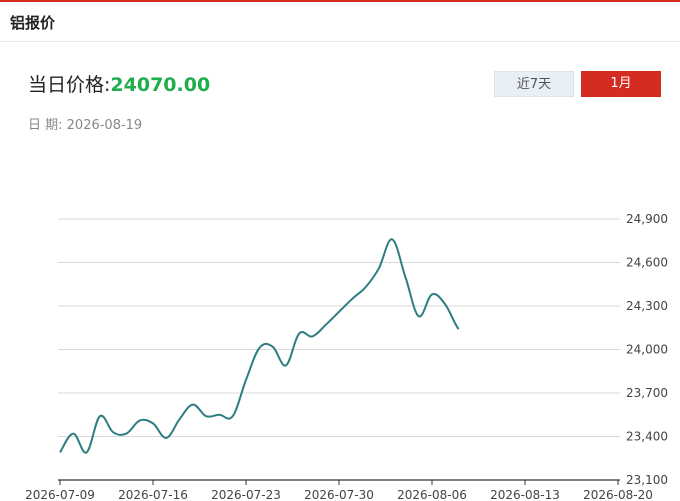 The height and width of the screenshot is (501, 680). What do you see at coordinates (160, 85) in the screenshot?
I see `price-value: 24070.00` at bounding box center [160, 85].